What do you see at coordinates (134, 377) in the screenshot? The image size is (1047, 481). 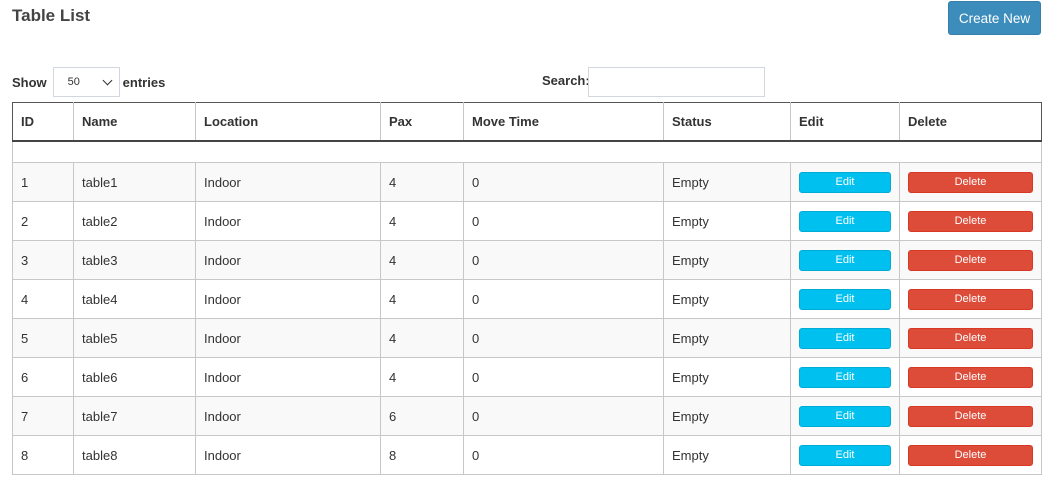 I see `cell-name: table6` at bounding box center [134, 377].